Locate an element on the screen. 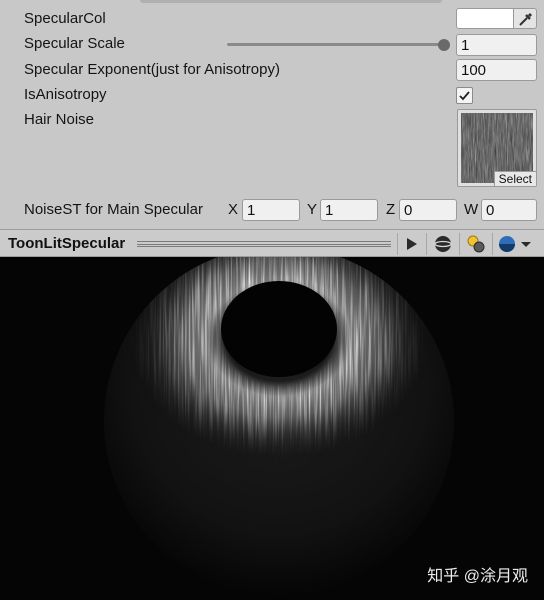 The width and height of the screenshot is (544, 600). preview-header: ToonLitSpecular is located at coordinates (272, 243).